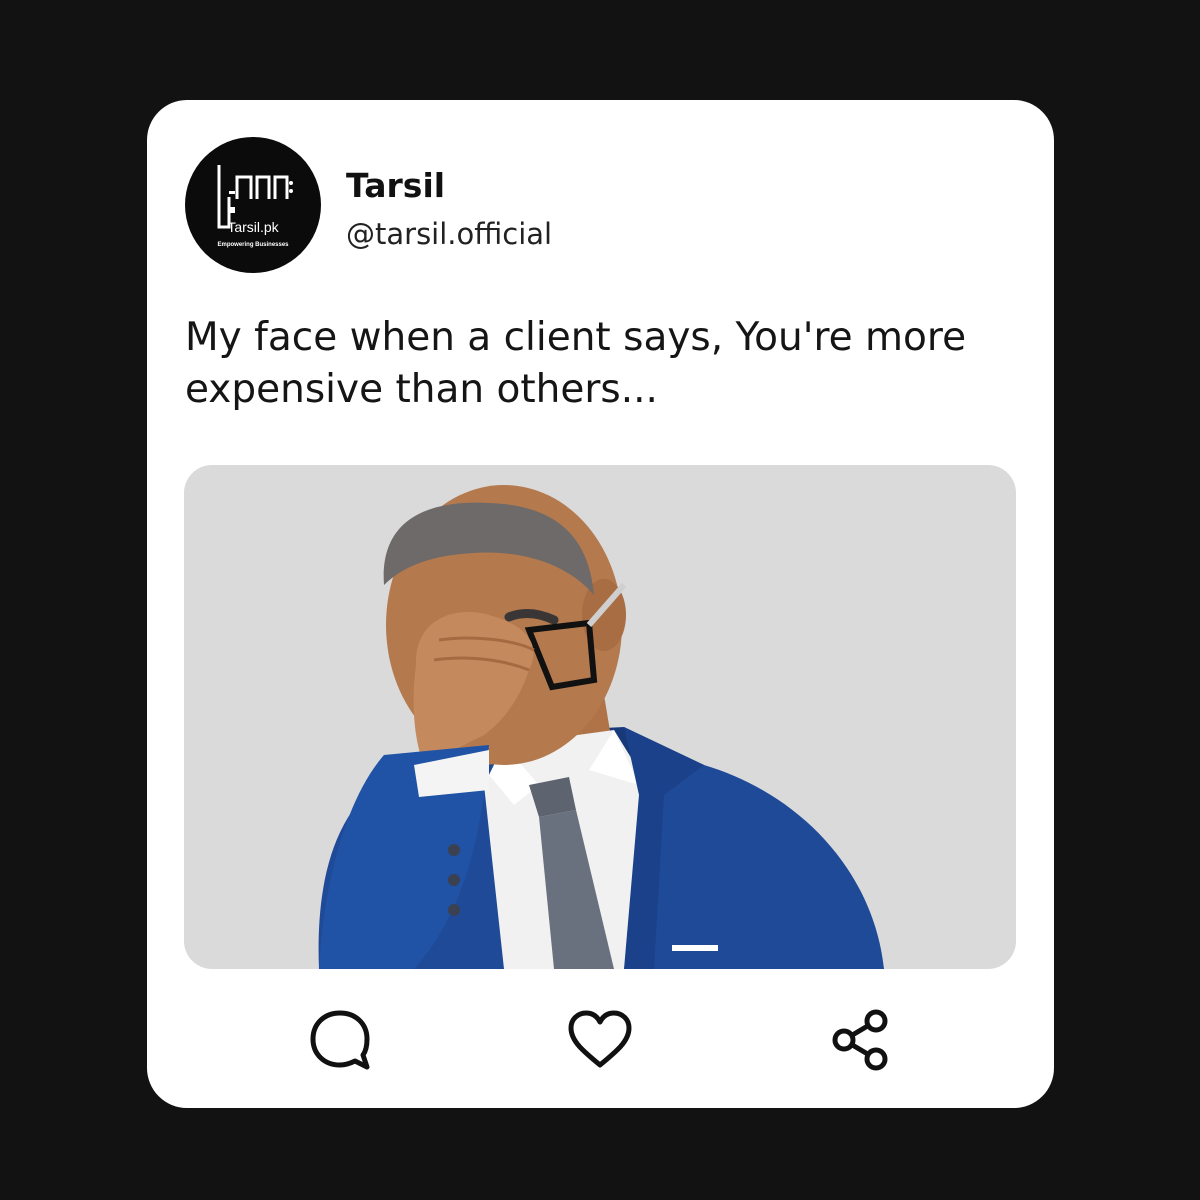 This screenshot has width=1200, height=1200. I want to click on author-avatar: Tarsil.pk Empowering Businesses, so click(253, 205).